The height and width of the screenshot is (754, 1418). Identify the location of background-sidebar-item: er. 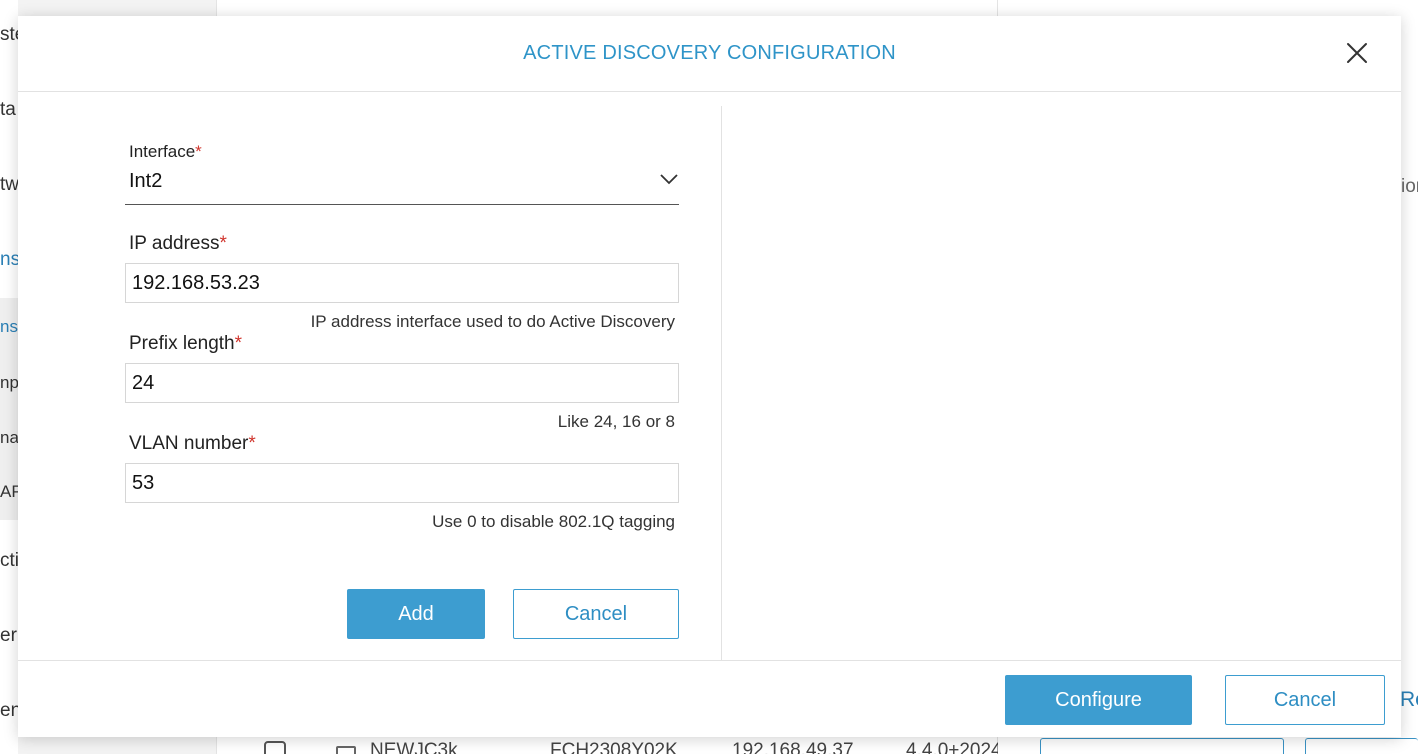
(9, 636).